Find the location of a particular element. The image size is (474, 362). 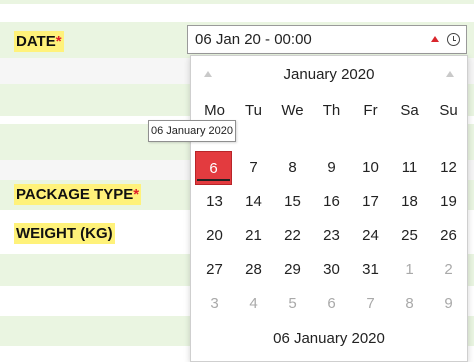

calendar-day: 1 is located at coordinates (409, 270).